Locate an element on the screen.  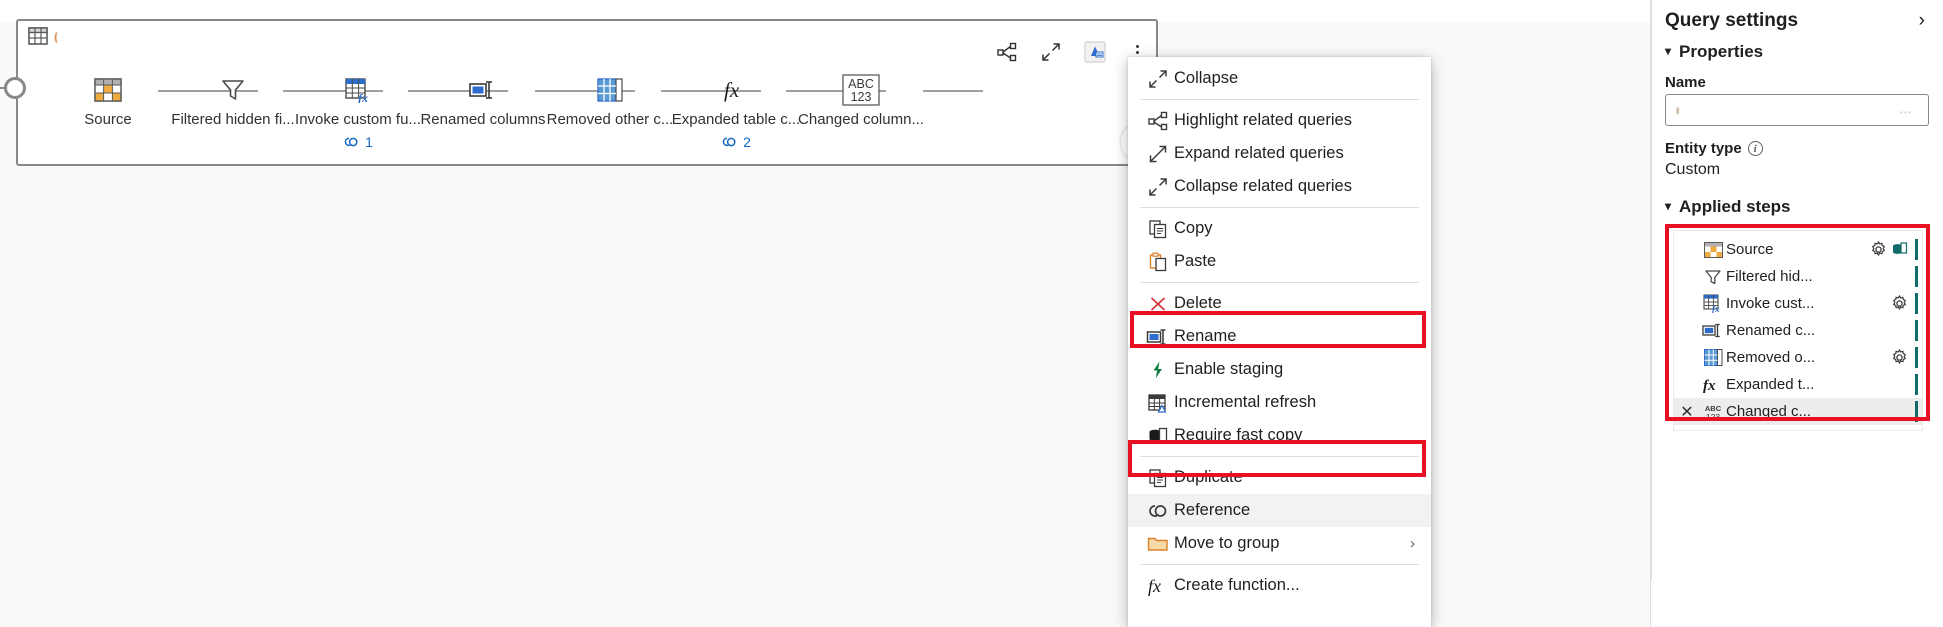
menu-item-label: Paste is located at coordinates (1195, 261).